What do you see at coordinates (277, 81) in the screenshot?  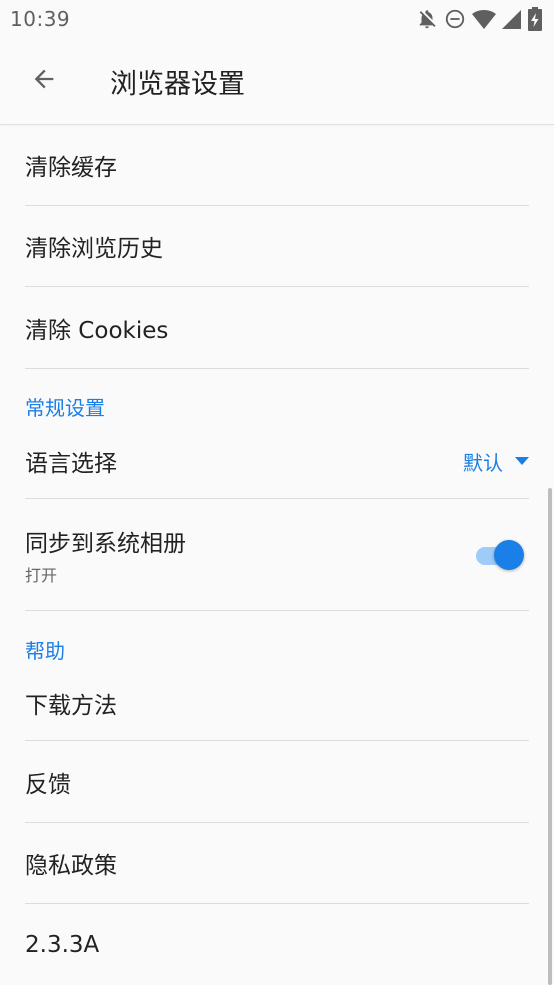 I see `app-bar: 浏览器设置` at bounding box center [277, 81].